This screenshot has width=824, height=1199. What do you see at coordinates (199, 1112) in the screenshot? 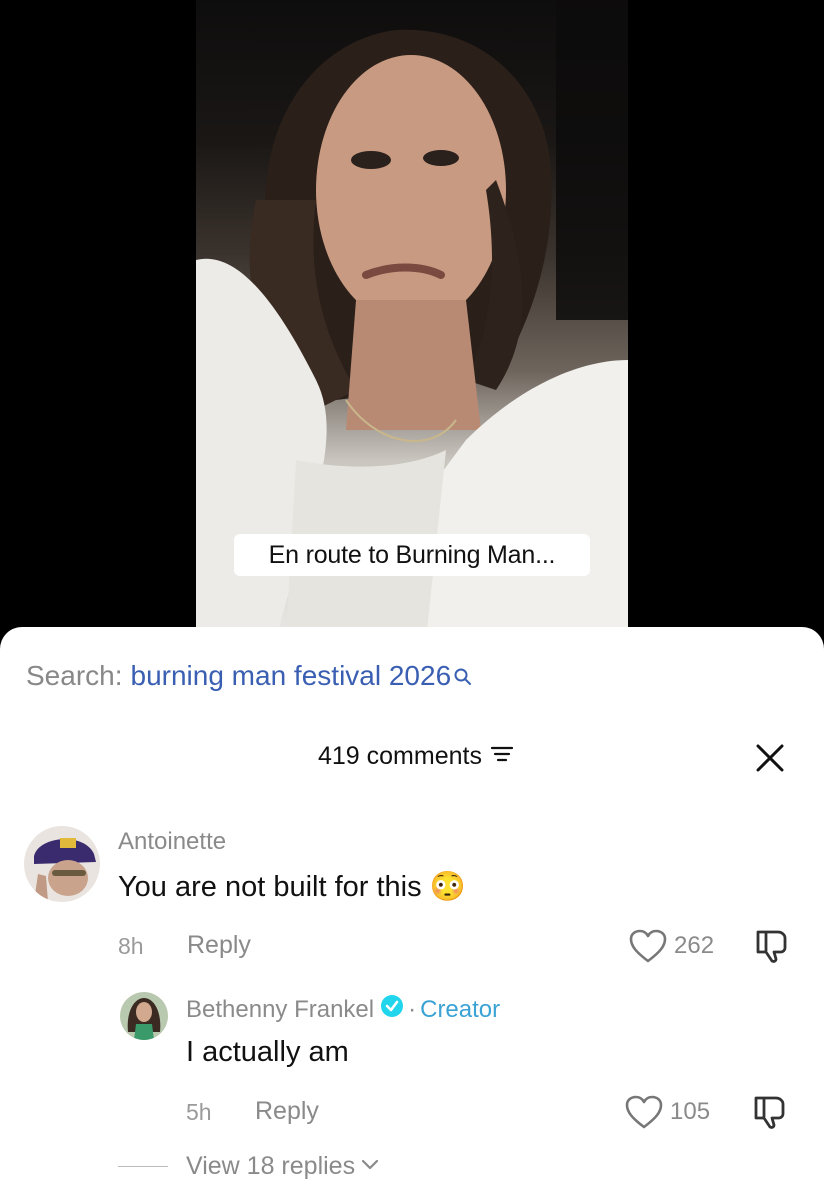
I see `reply-timestamp: 5h` at bounding box center [199, 1112].